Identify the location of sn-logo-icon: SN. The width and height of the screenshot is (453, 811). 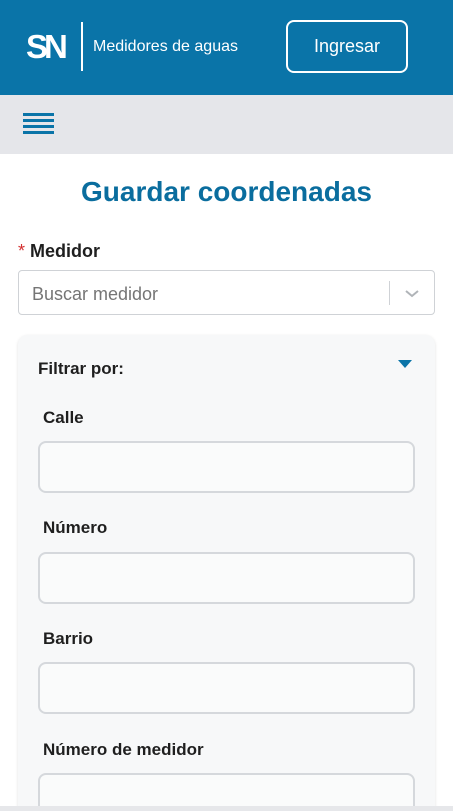
(48, 46).